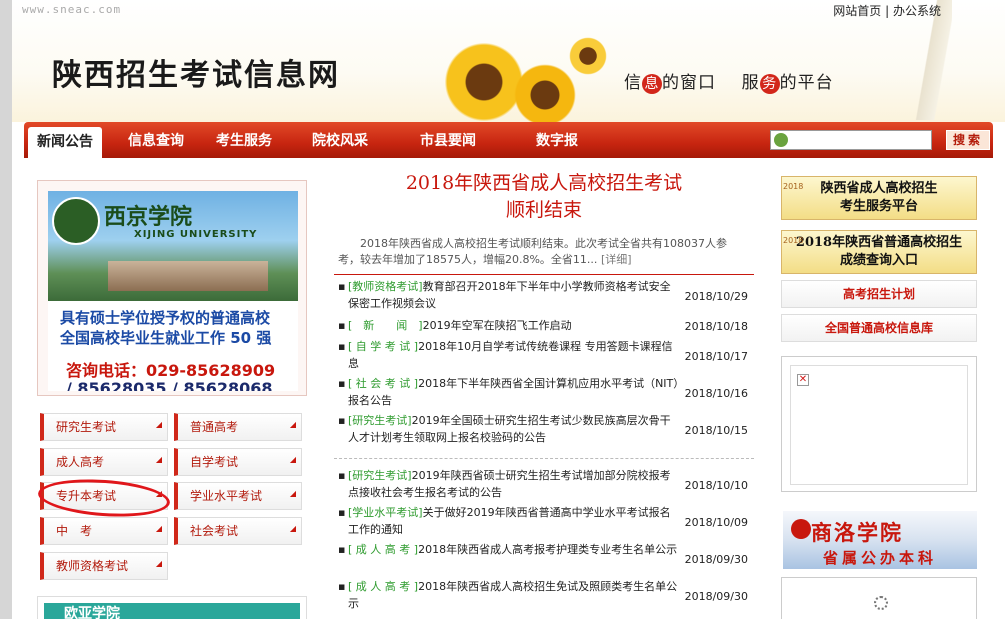  What do you see at coordinates (104, 462) in the screenshot?
I see `exam-link-adult: 成人高考 ◢` at bounding box center [104, 462].